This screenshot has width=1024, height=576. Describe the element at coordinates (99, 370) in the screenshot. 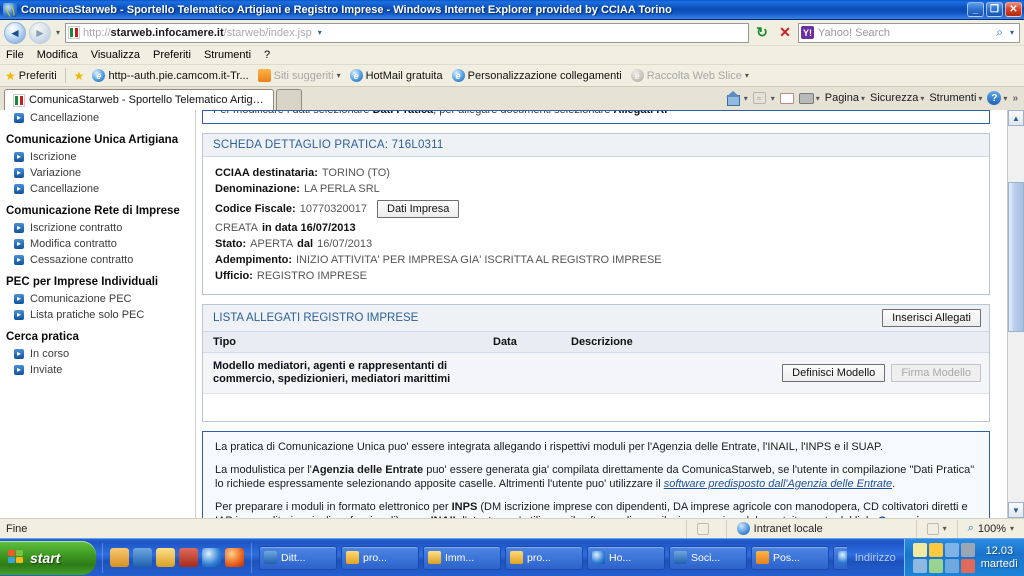

I see `sidebar-item-inviate: Inviate` at that location.